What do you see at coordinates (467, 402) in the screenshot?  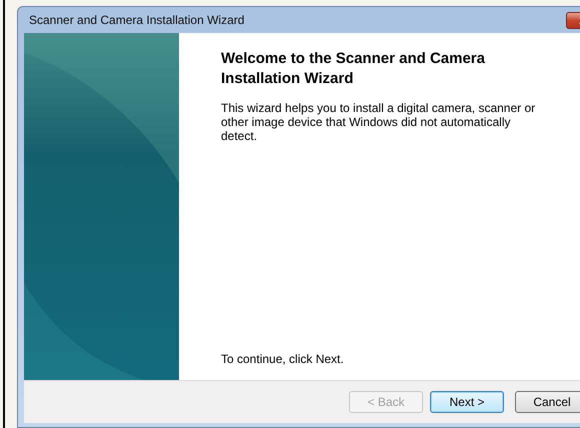 I see `wizard-button: Next >` at bounding box center [467, 402].